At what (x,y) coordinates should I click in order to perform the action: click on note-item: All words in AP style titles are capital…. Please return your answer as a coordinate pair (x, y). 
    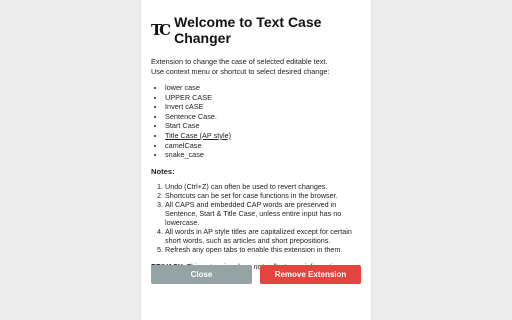
    Looking at the image, I should click on (263, 236).